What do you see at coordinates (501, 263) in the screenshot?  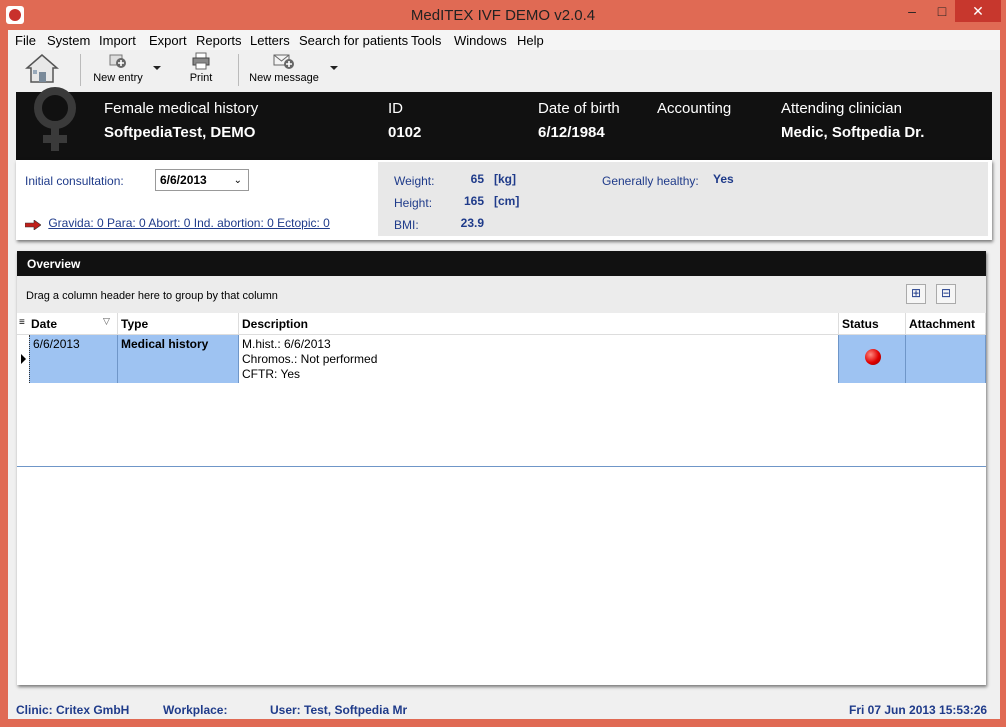 I see `overview-title: Overview` at bounding box center [501, 263].